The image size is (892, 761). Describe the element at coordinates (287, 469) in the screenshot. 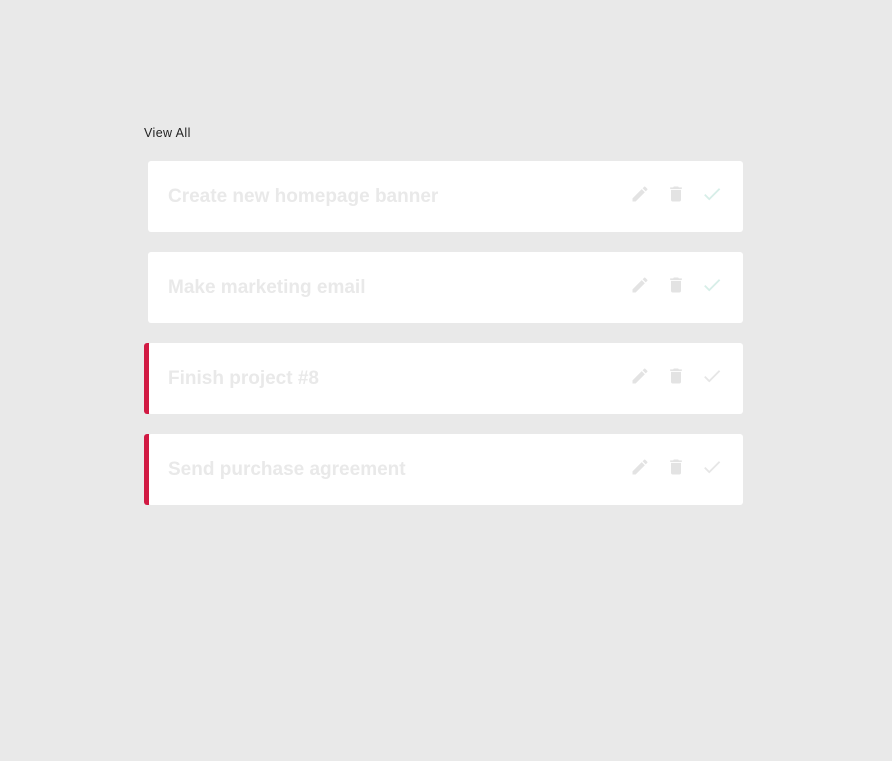

I see `todo-title: Send purchase agreement` at that location.